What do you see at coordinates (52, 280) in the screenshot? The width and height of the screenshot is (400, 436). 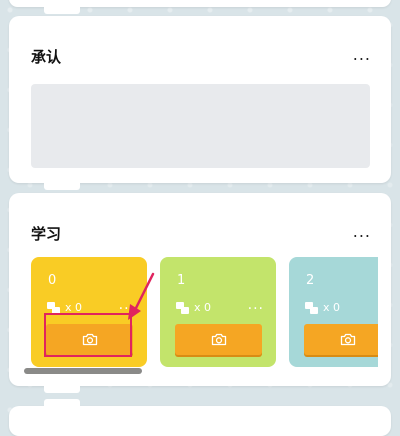 I see `tile-number: 0` at bounding box center [52, 280].